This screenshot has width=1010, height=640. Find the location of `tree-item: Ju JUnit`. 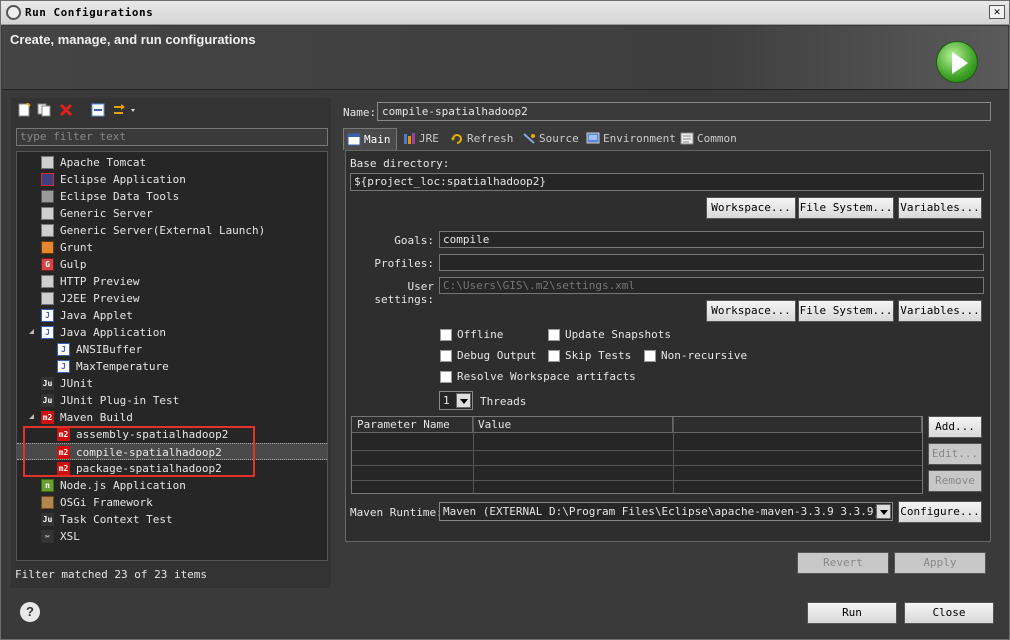

tree-item: Ju JUnit is located at coordinates (172, 383).